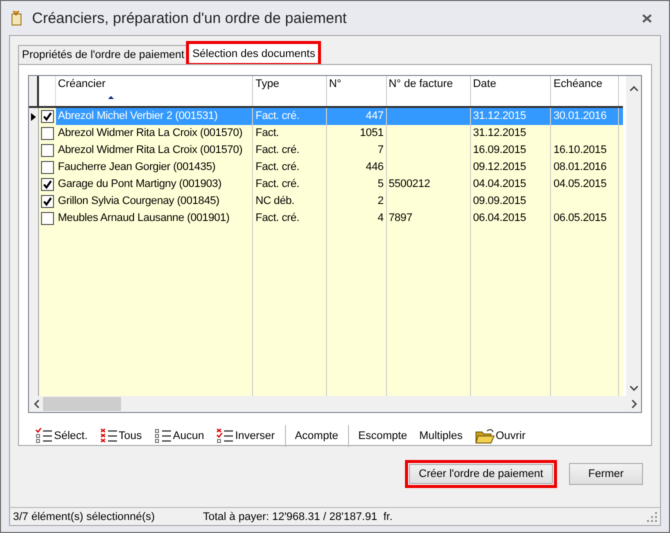 The height and width of the screenshot is (533, 670). I want to click on column-header: Date, so click(511, 91).